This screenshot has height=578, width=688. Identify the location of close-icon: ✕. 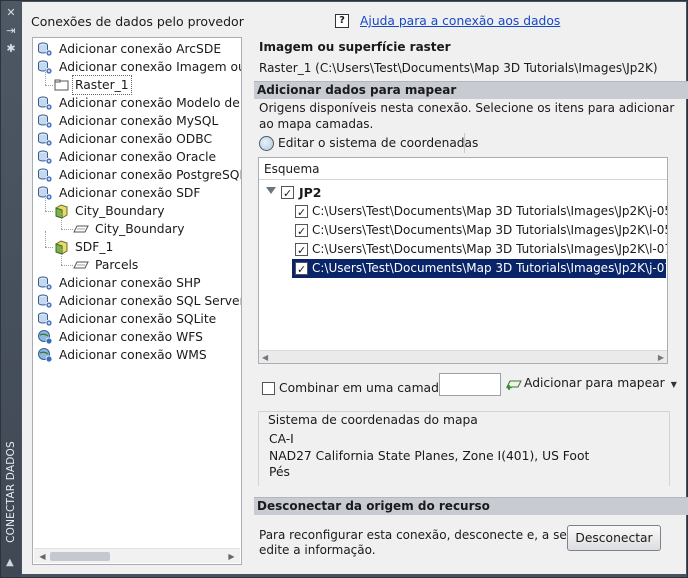
(11, 13).